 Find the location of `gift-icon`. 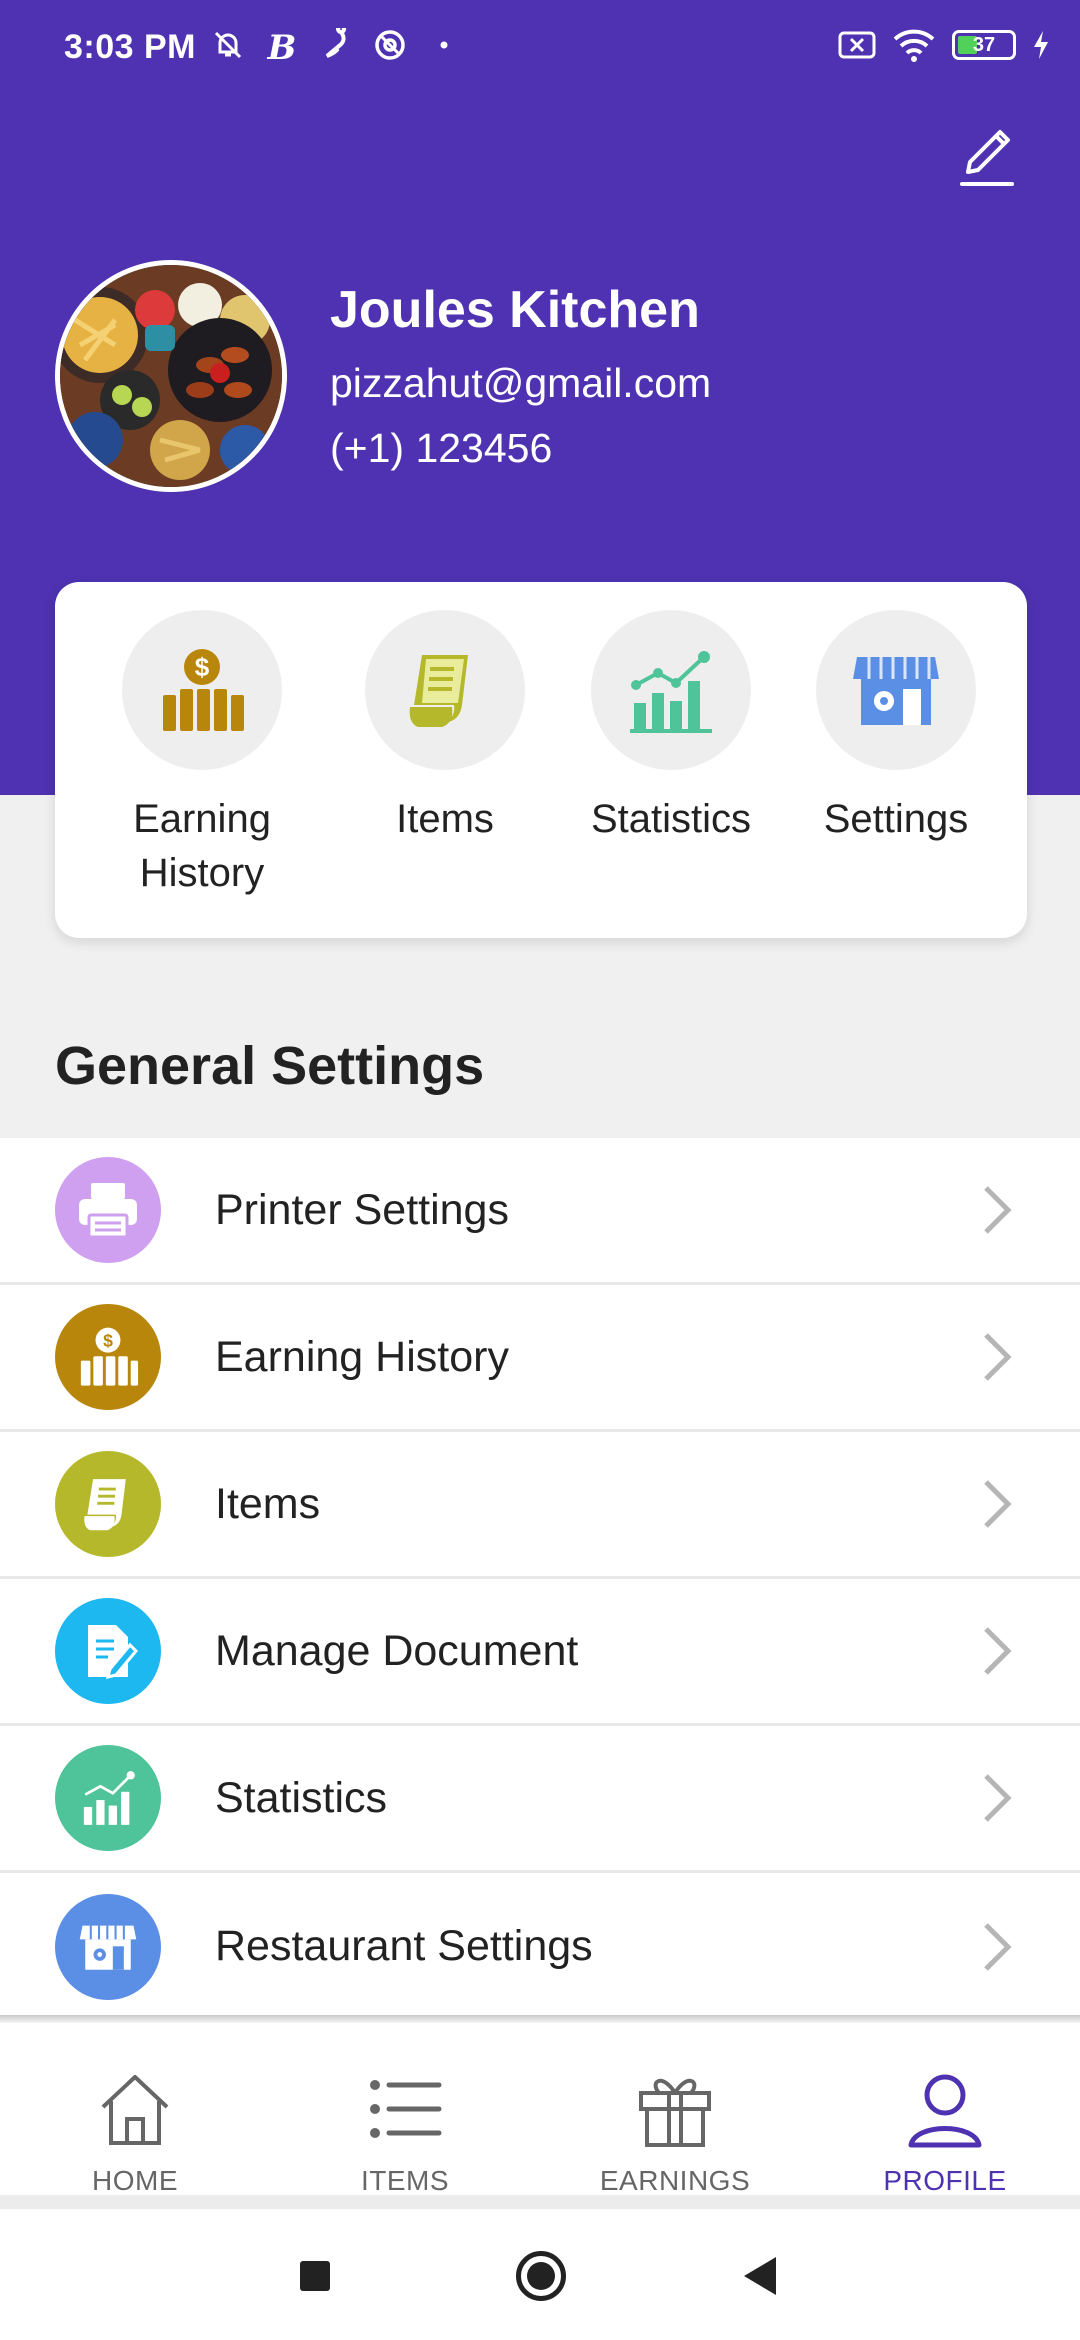

gift-icon is located at coordinates (675, 2113).